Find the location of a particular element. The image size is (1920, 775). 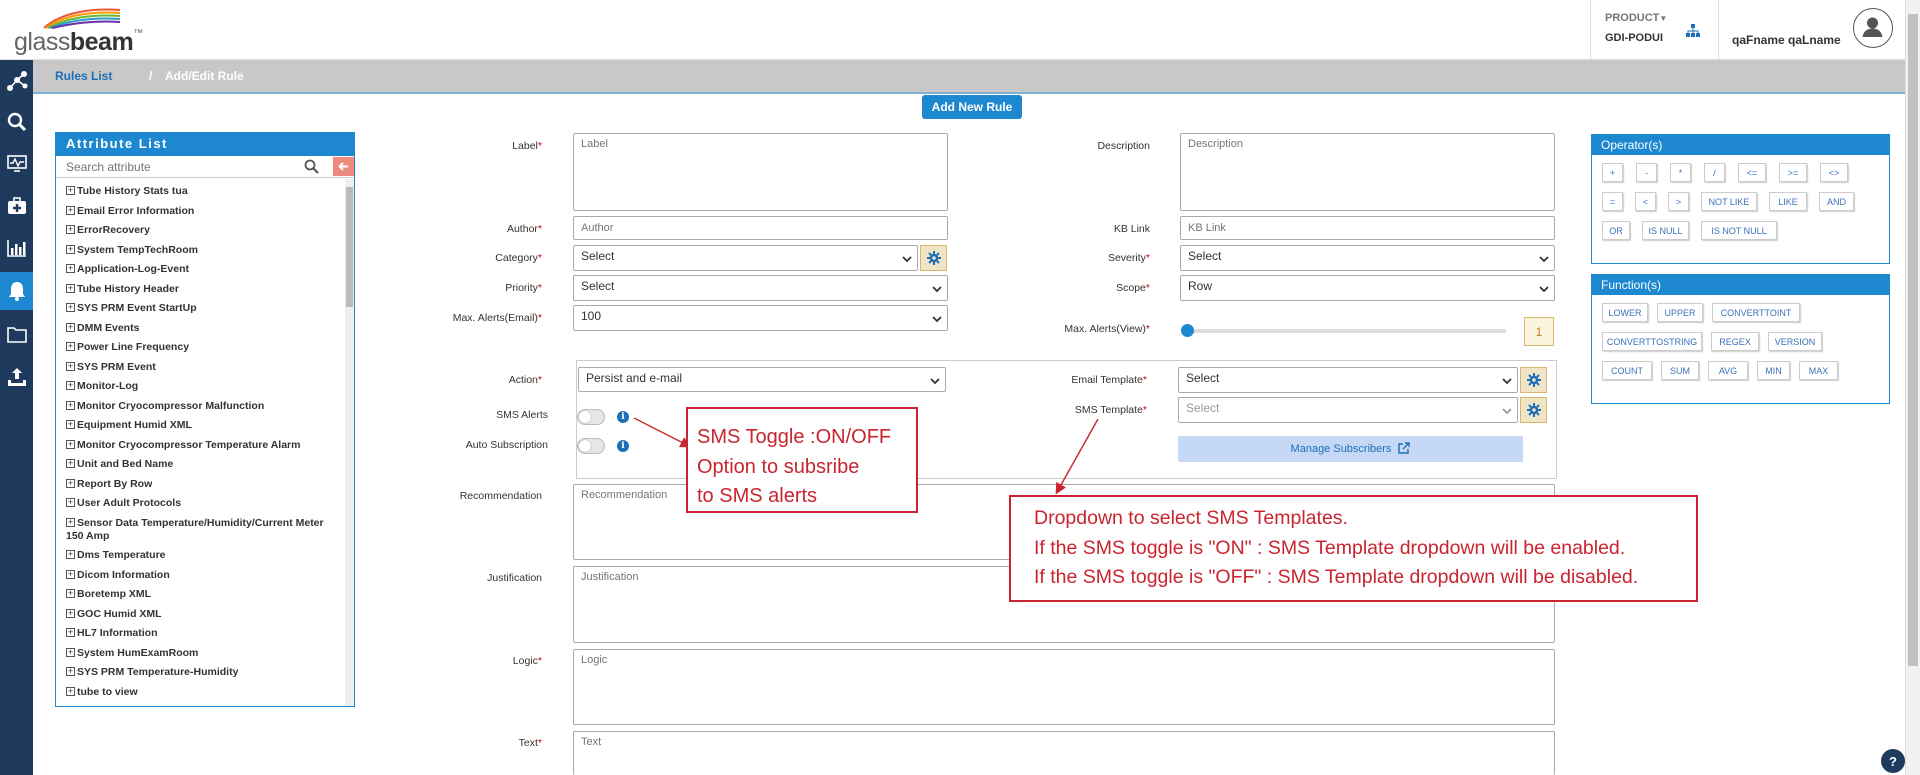

operator-button: * is located at coordinates (1680, 172).